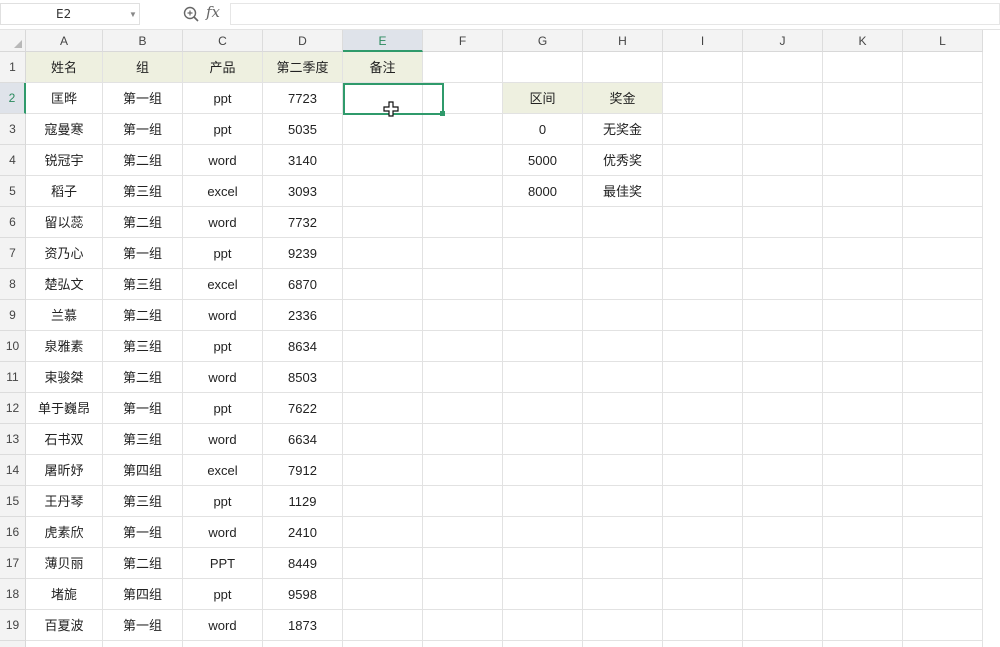 This screenshot has height=647, width=1000. What do you see at coordinates (783, 532) in the screenshot?
I see `cell-j16` at bounding box center [783, 532].